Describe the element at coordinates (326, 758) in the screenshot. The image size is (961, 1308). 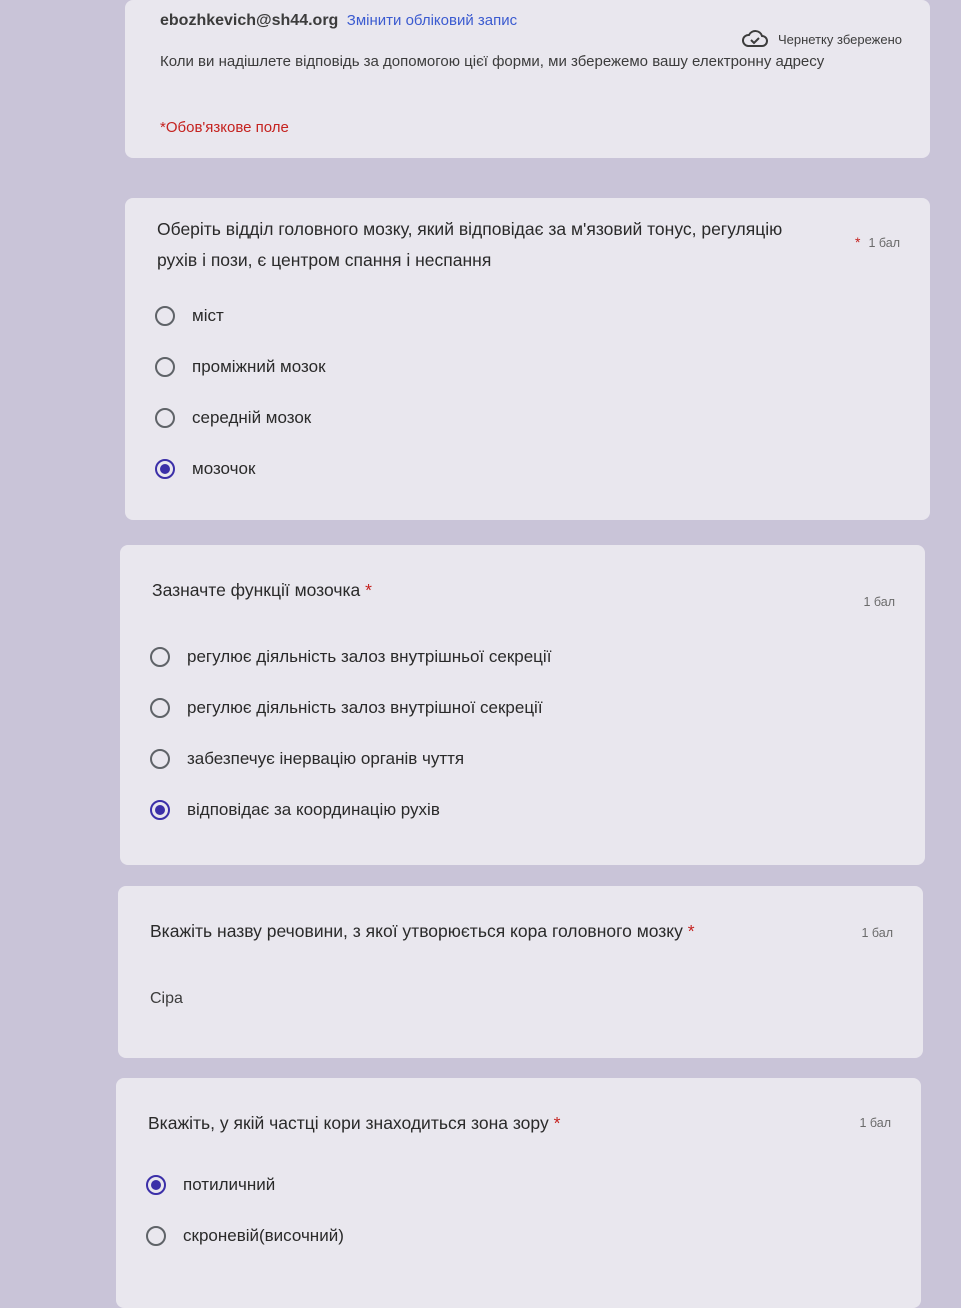
I see `option-label: забезпечує інервацію органів чуття` at that location.